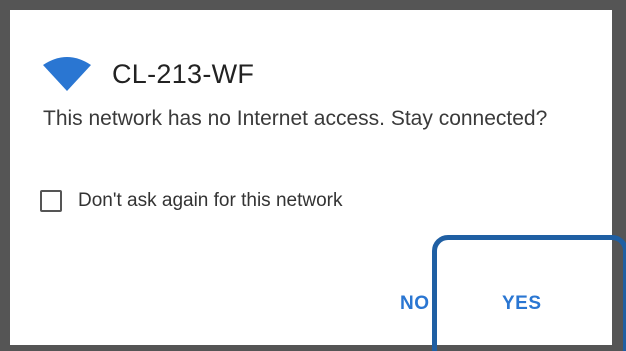 This screenshot has width=626, height=351. What do you see at coordinates (67, 74) in the screenshot?
I see `wifi-icon` at bounding box center [67, 74].